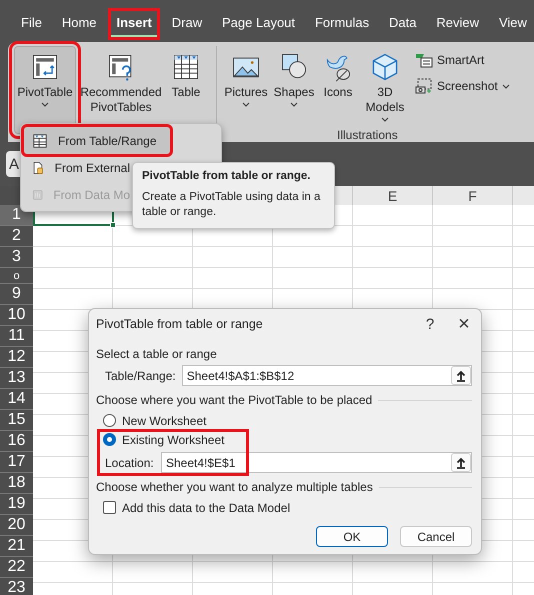 The image size is (534, 595). I want to click on ribbon-tab: File, so click(31, 24).